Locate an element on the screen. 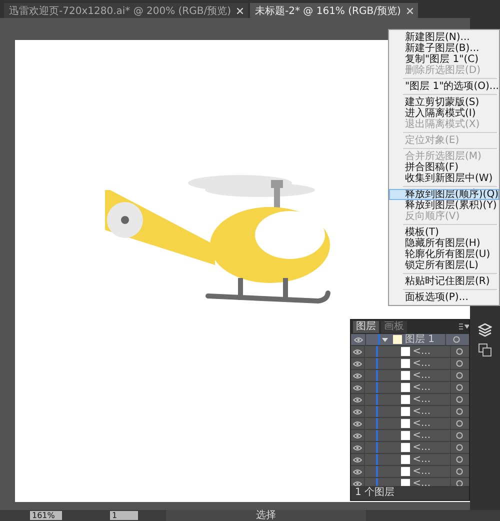 Image resolution: width=500 pixels, height=521 pixels. menu-item: 轮廓化所有图层(U) is located at coordinates (444, 254).